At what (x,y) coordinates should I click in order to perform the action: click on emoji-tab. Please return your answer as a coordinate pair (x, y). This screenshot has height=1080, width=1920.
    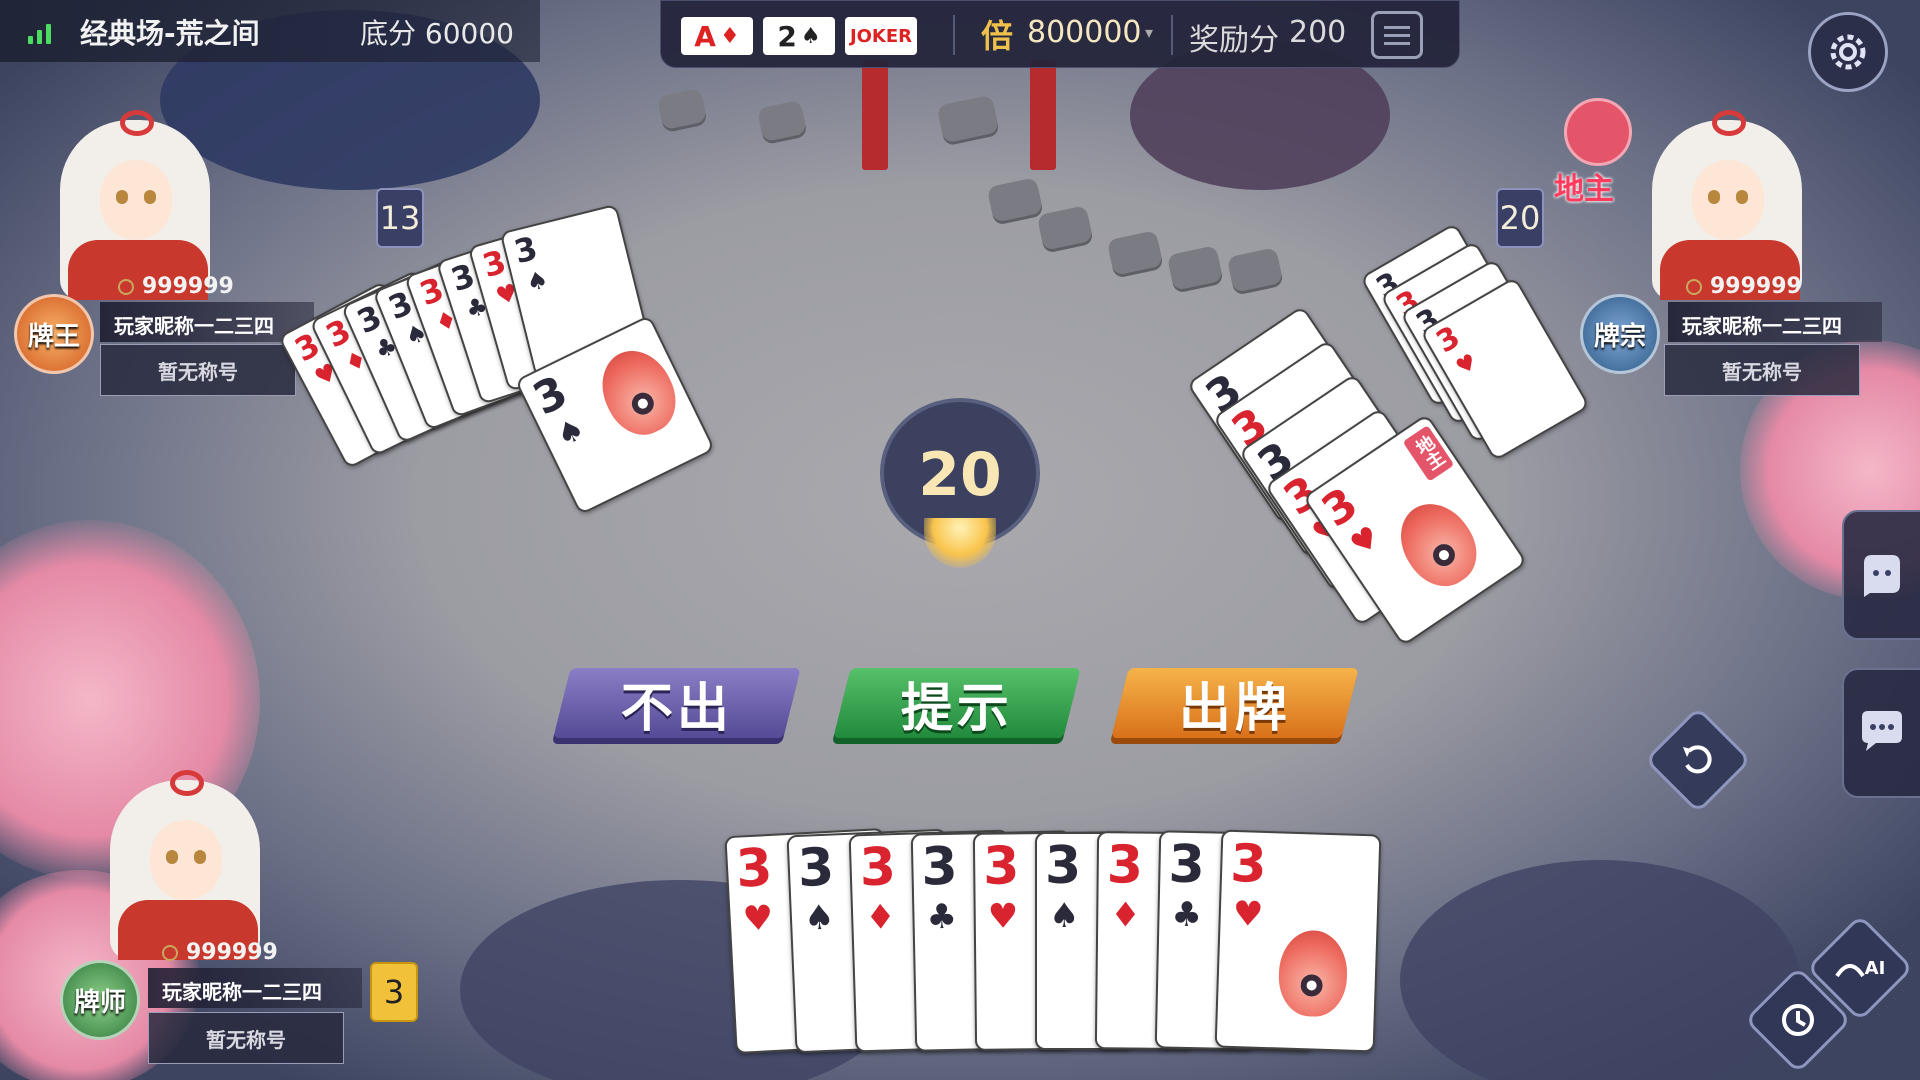
    Looking at the image, I should click on (1881, 575).